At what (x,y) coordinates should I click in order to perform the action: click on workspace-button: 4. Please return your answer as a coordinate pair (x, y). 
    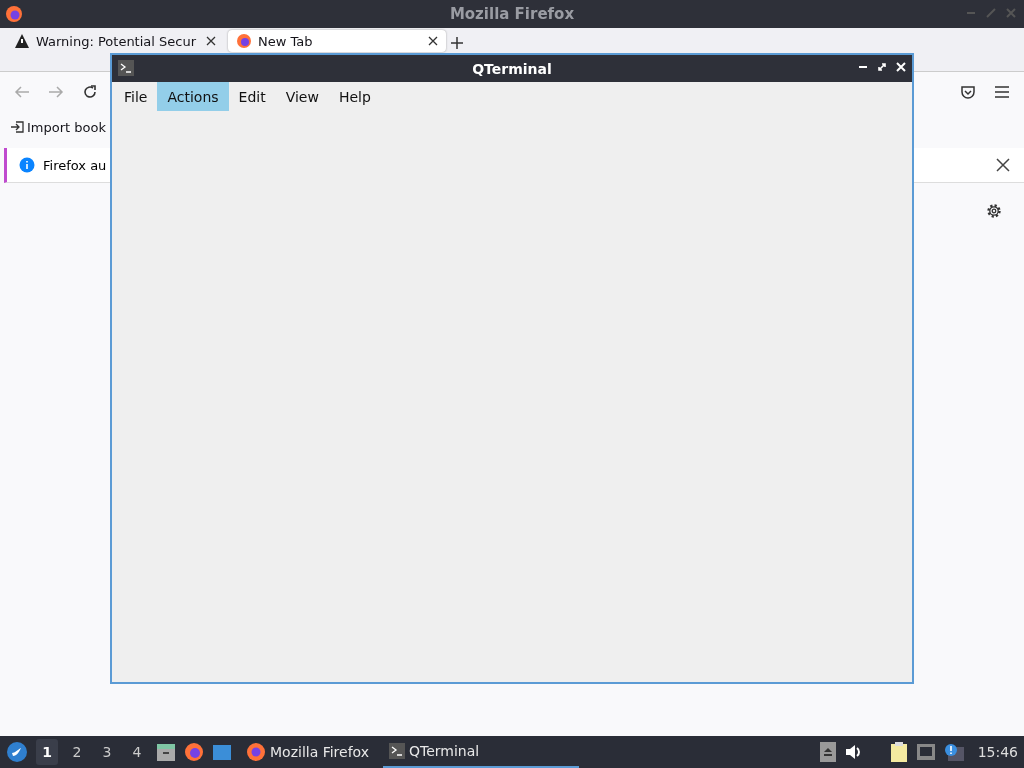
    Looking at the image, I should click on (137, 752).